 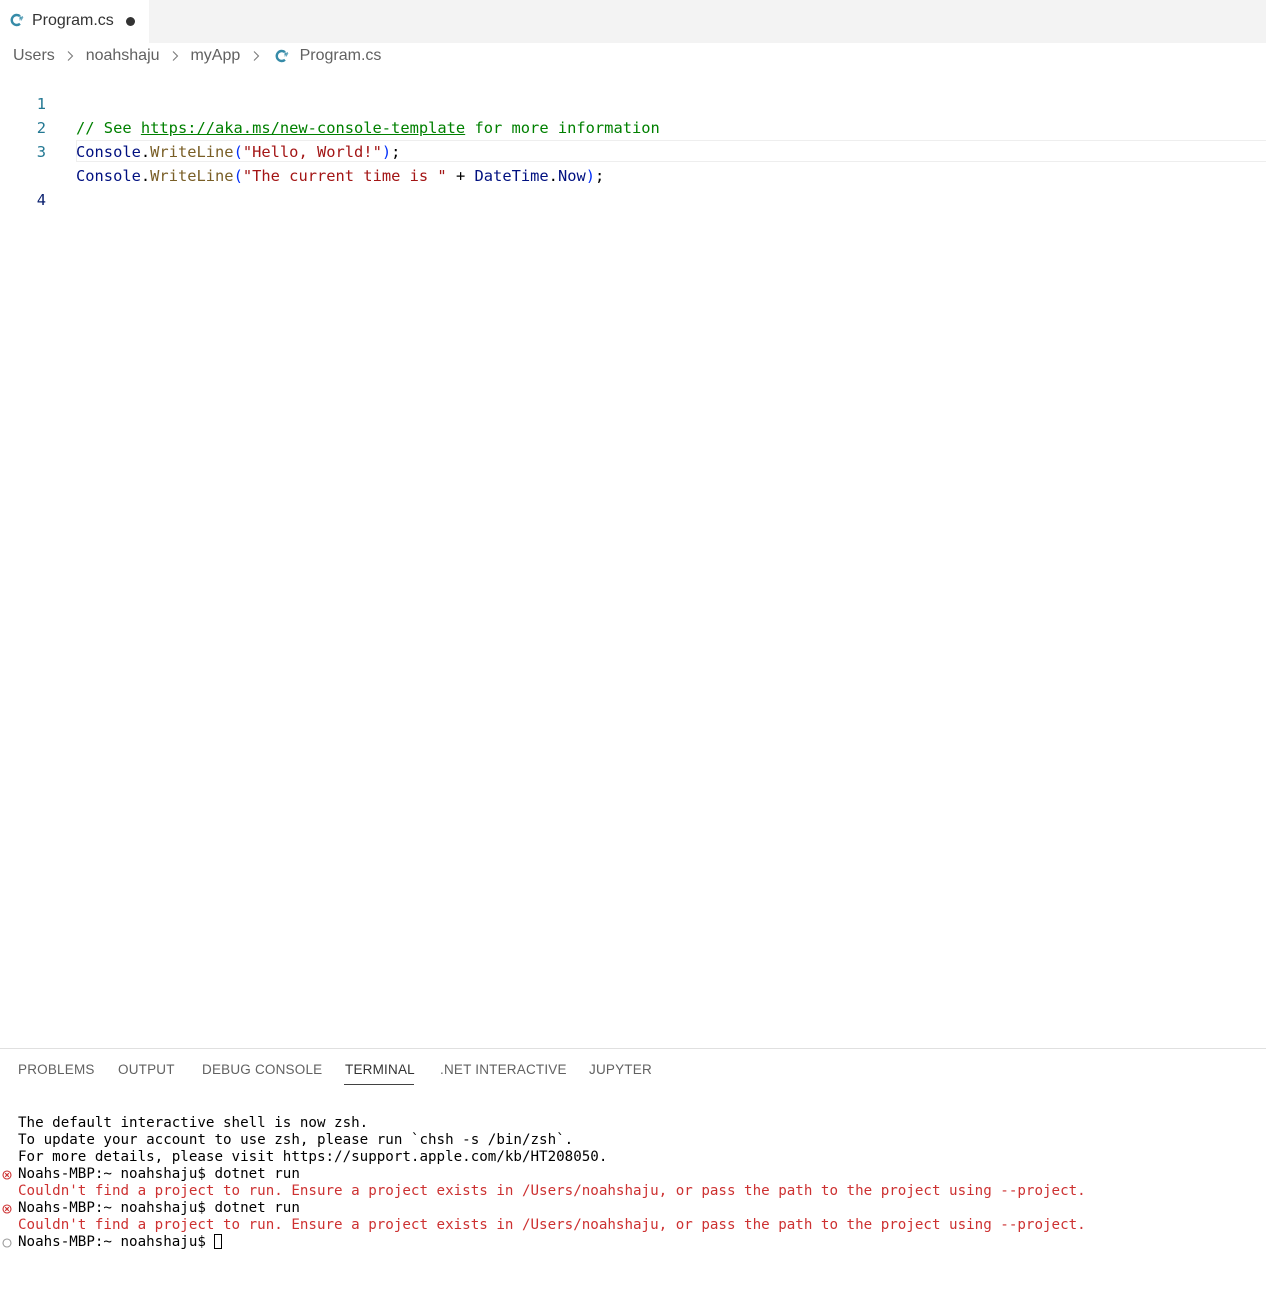 What do you see at coordinates (215, 55) in the screenshot?
I see `breadcrumb-item-myapp: myApp` at bounding box center [215, 55].